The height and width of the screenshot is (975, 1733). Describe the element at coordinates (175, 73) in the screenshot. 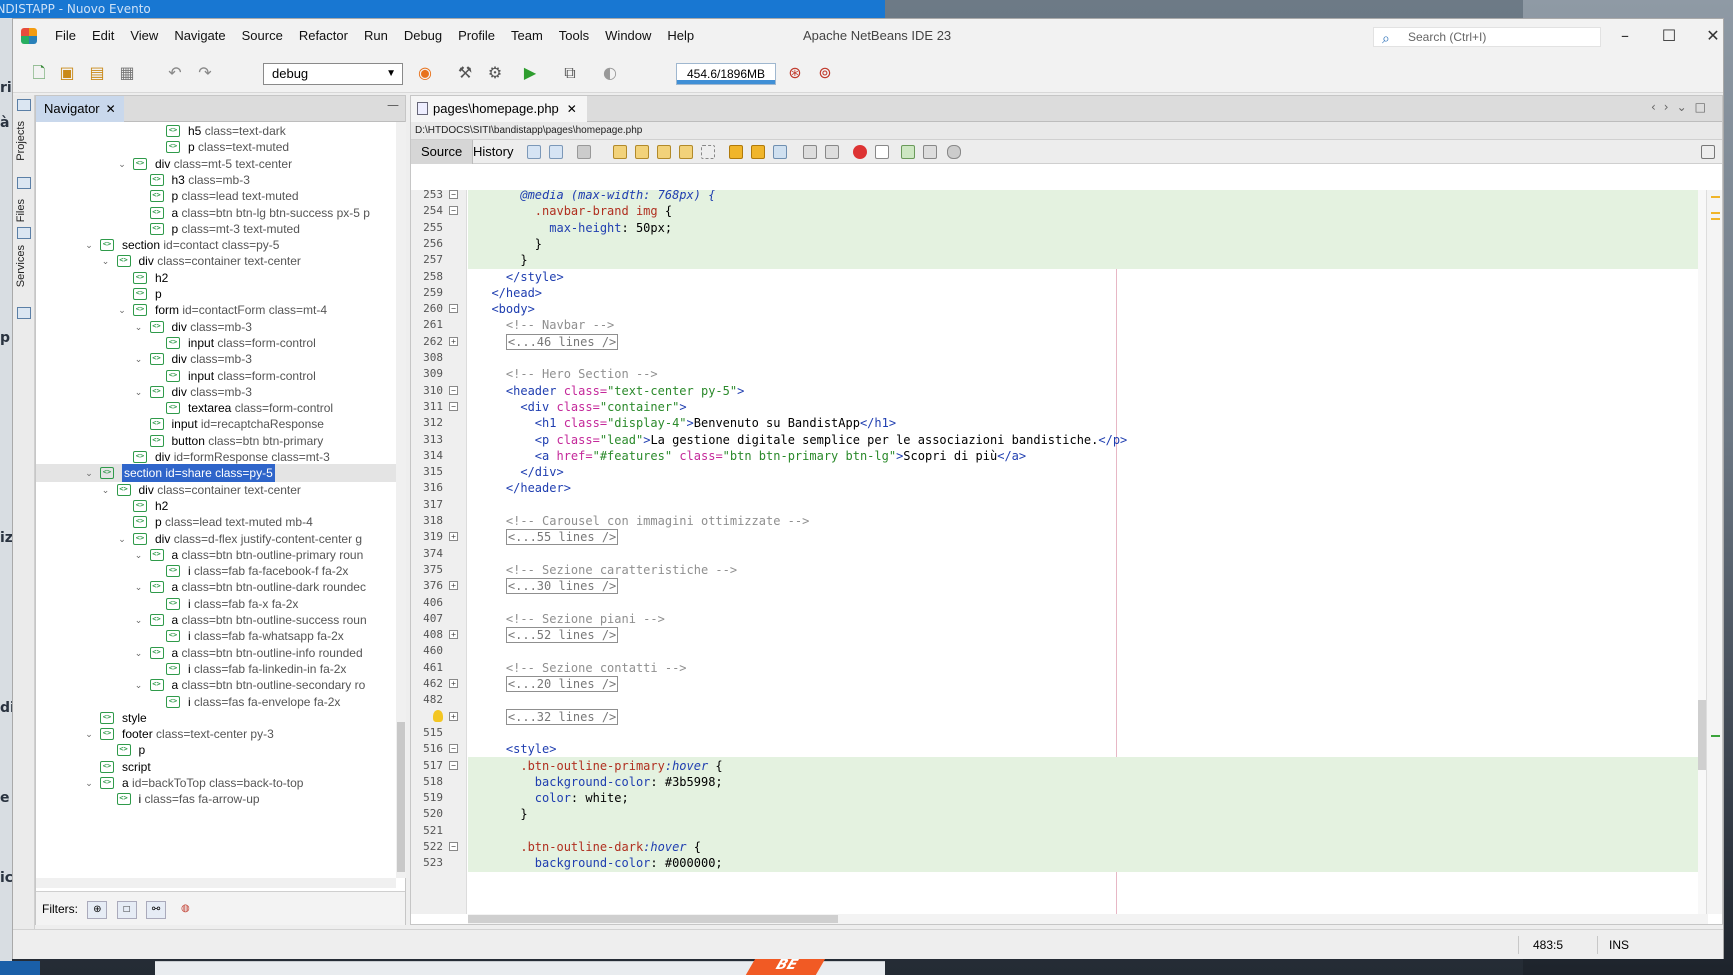

I see `undo-icon: ↶` at that location.